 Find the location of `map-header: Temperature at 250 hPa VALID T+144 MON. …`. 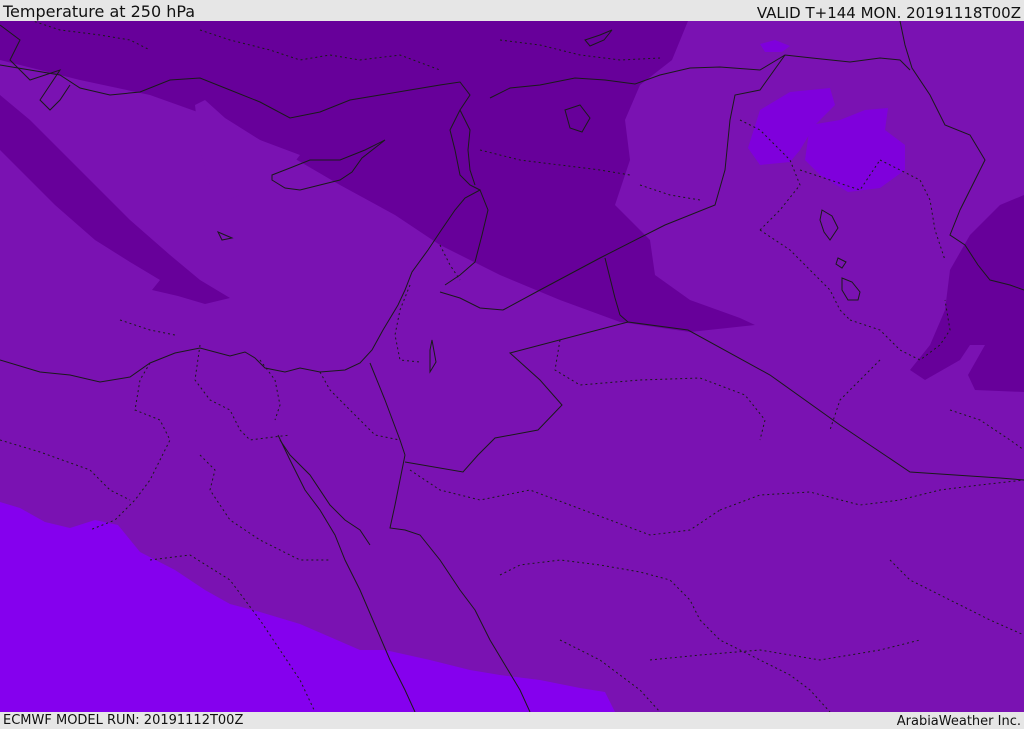

map-header: Temperature at 250 hPa VALID T+144 MON. … is located at coordinates (512, 11).